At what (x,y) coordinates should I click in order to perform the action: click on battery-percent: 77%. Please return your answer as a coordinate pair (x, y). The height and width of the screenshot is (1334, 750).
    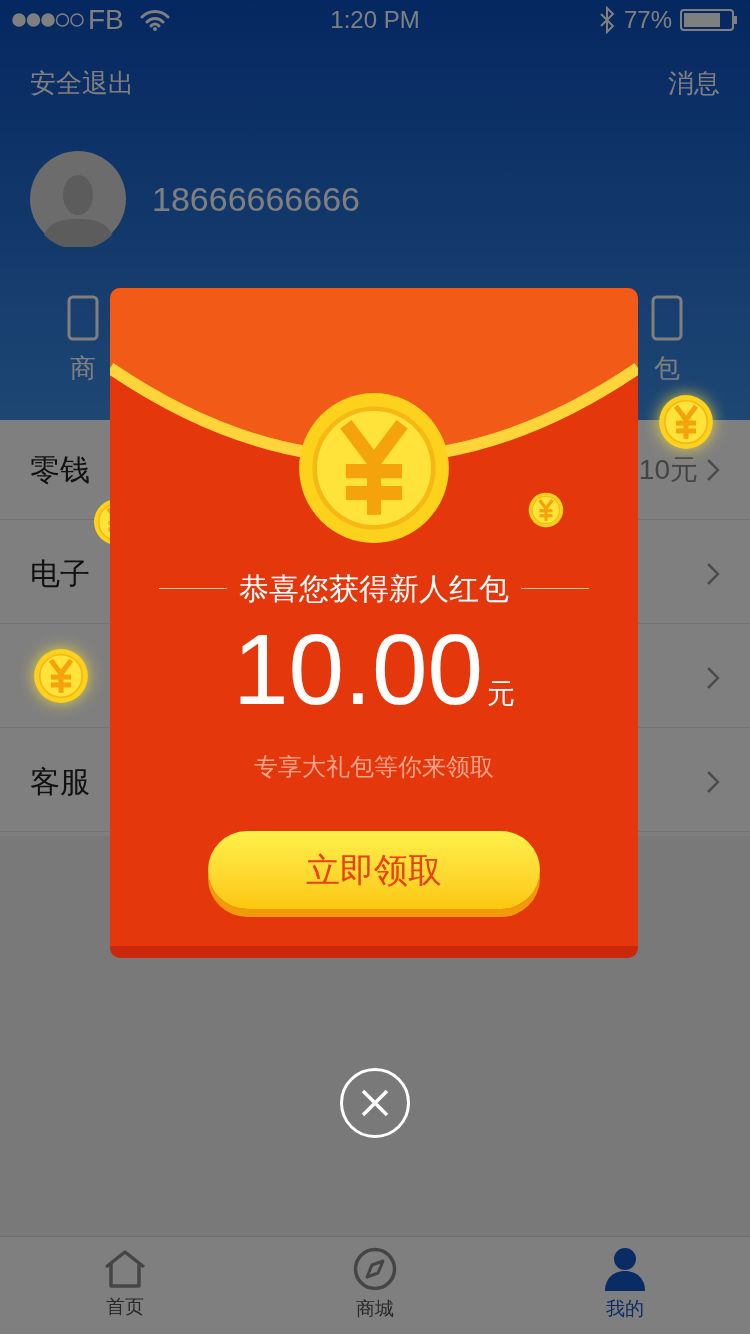
    Looking at the image, I should click on (647, 20).